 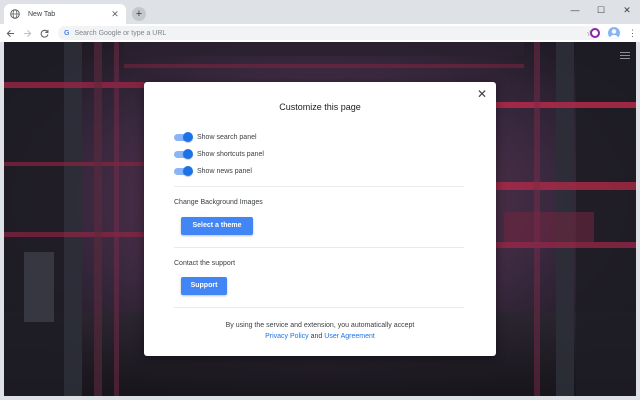 What do you see at coordinates (482, 94) in the screenshot?
I see `close-icon: ✕` at bounding box center [482, 94].